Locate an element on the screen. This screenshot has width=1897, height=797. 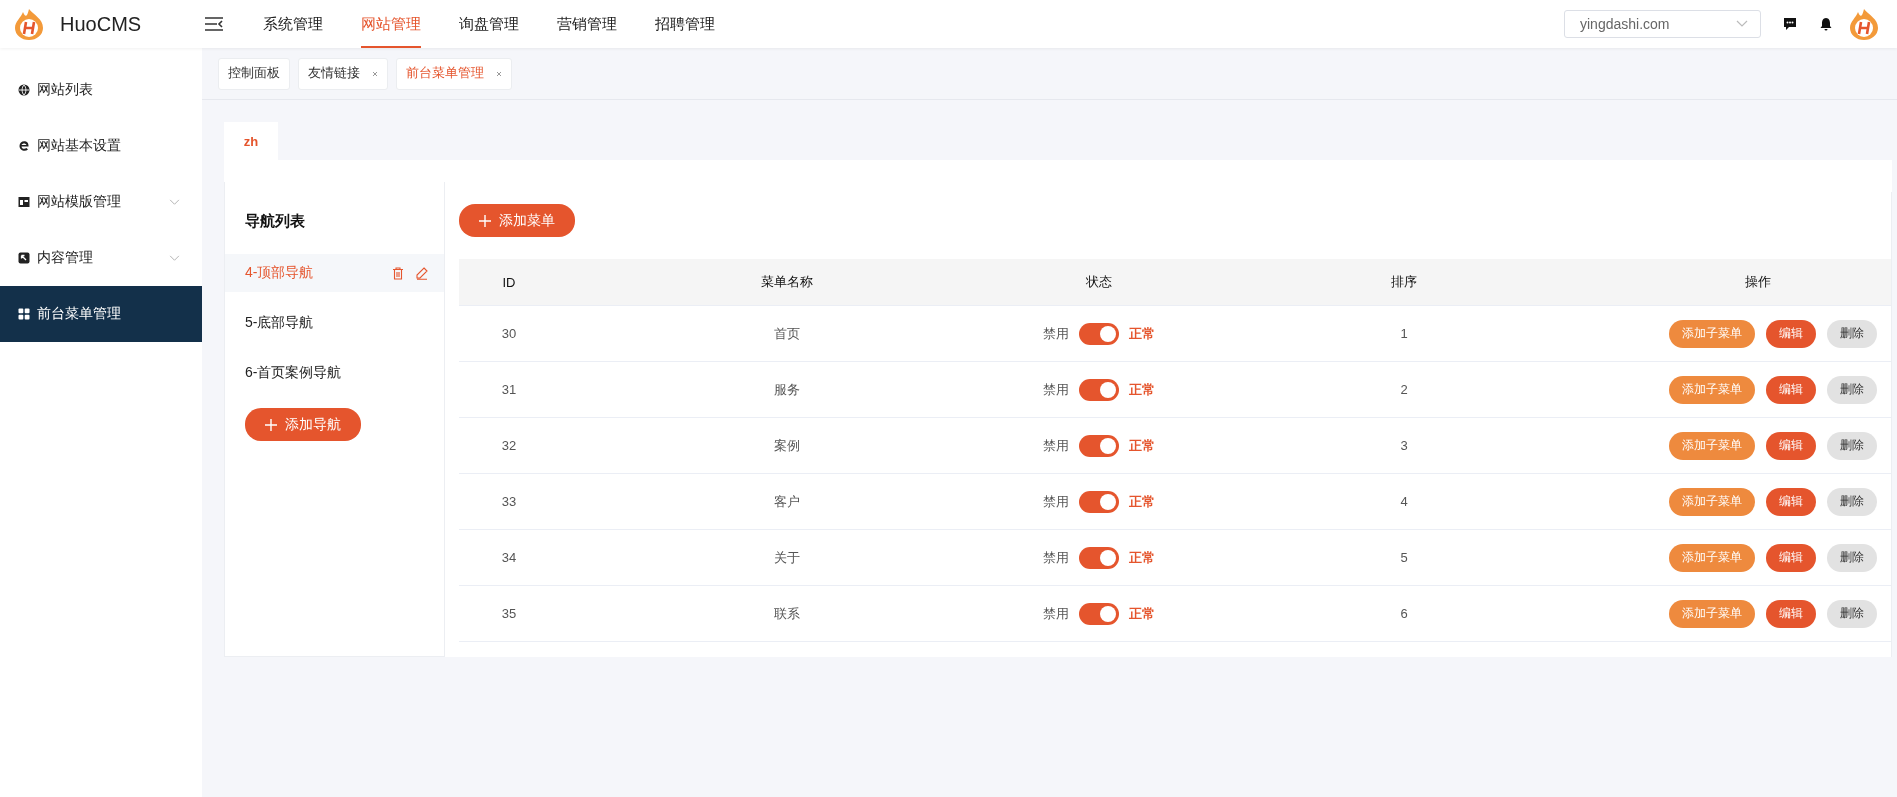
table-cell-text: 2 is located at coordinates (1404, 389).